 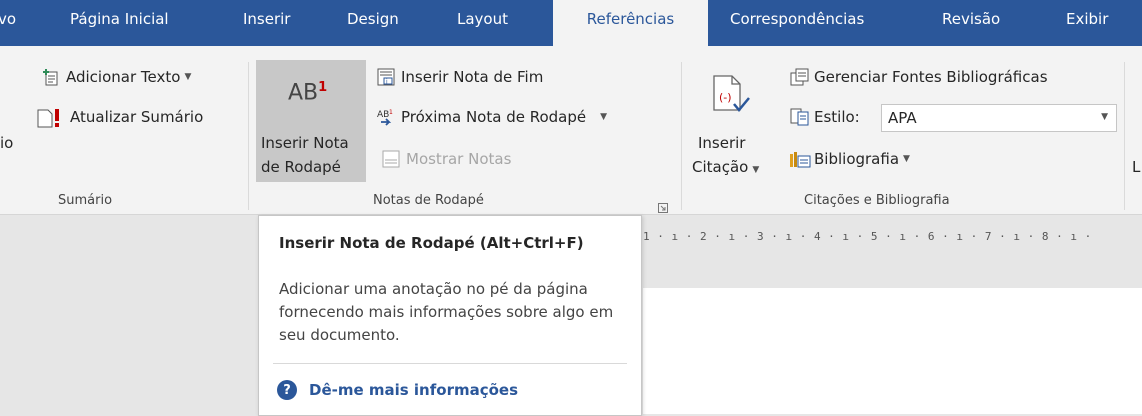 I want to click on inserir-nota-fim-button: i Inserir Nota de Fim, so click(x=460, y=77).